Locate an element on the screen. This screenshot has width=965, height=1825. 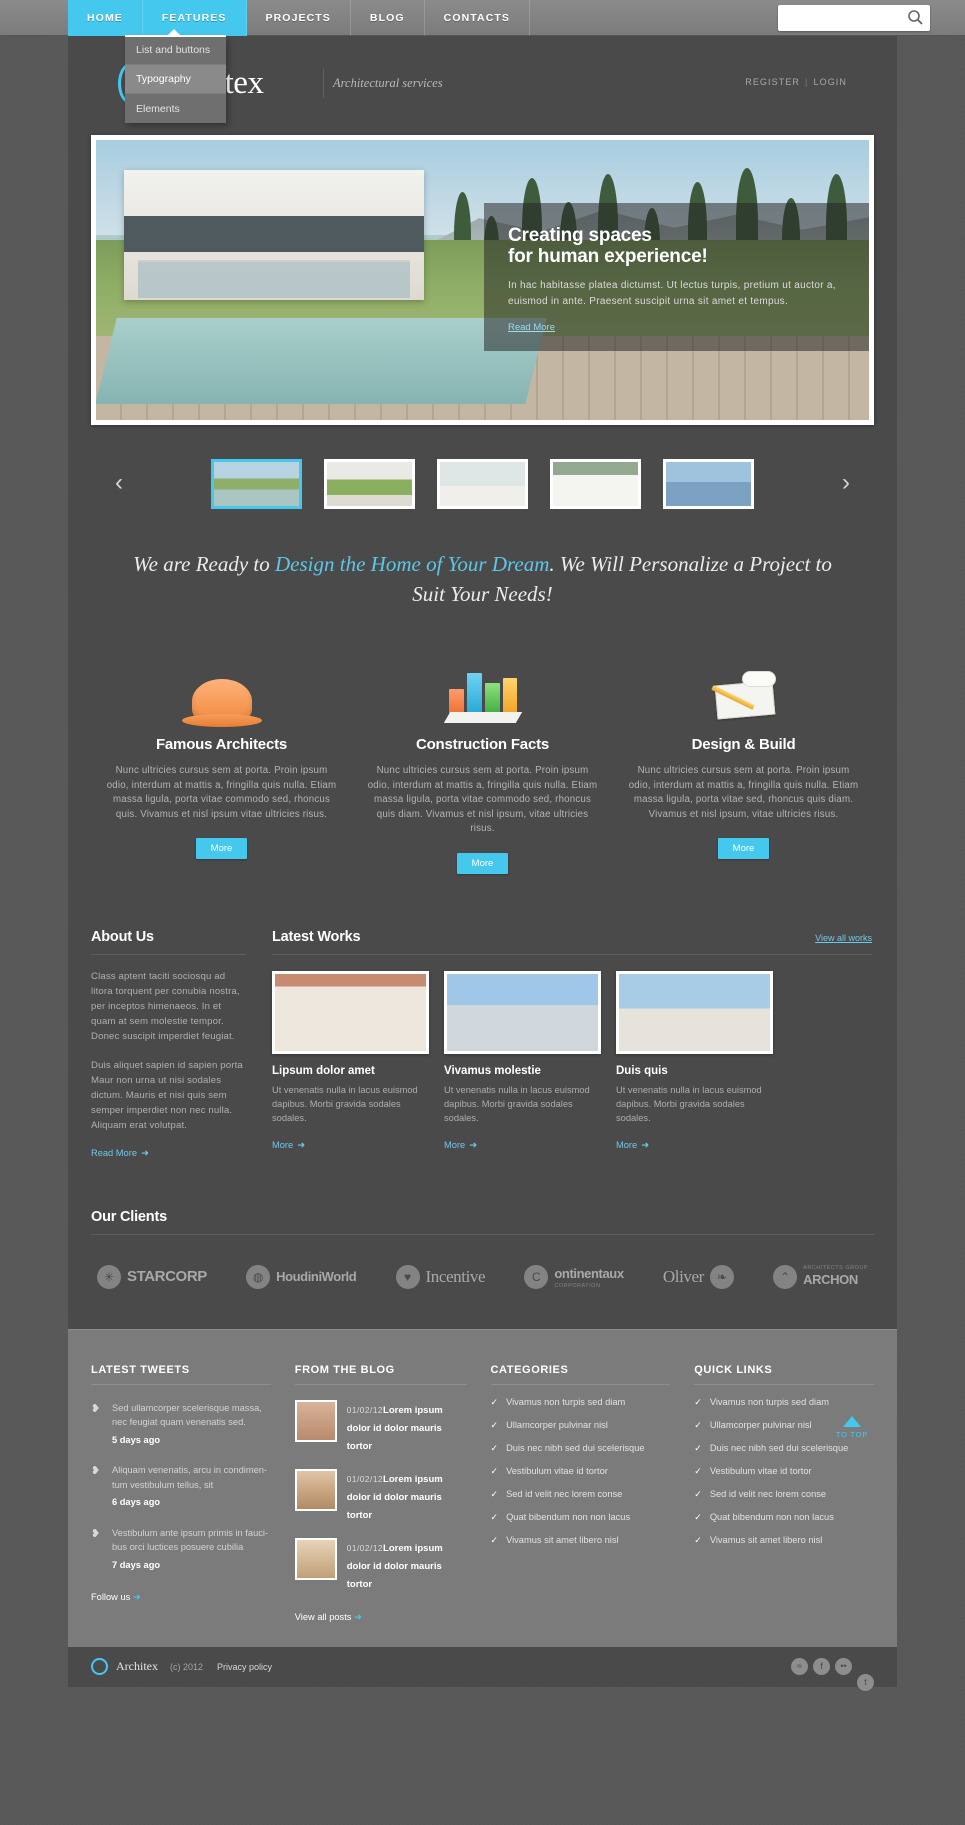
facebook-icon: f is located at coordinates (821, 1666).